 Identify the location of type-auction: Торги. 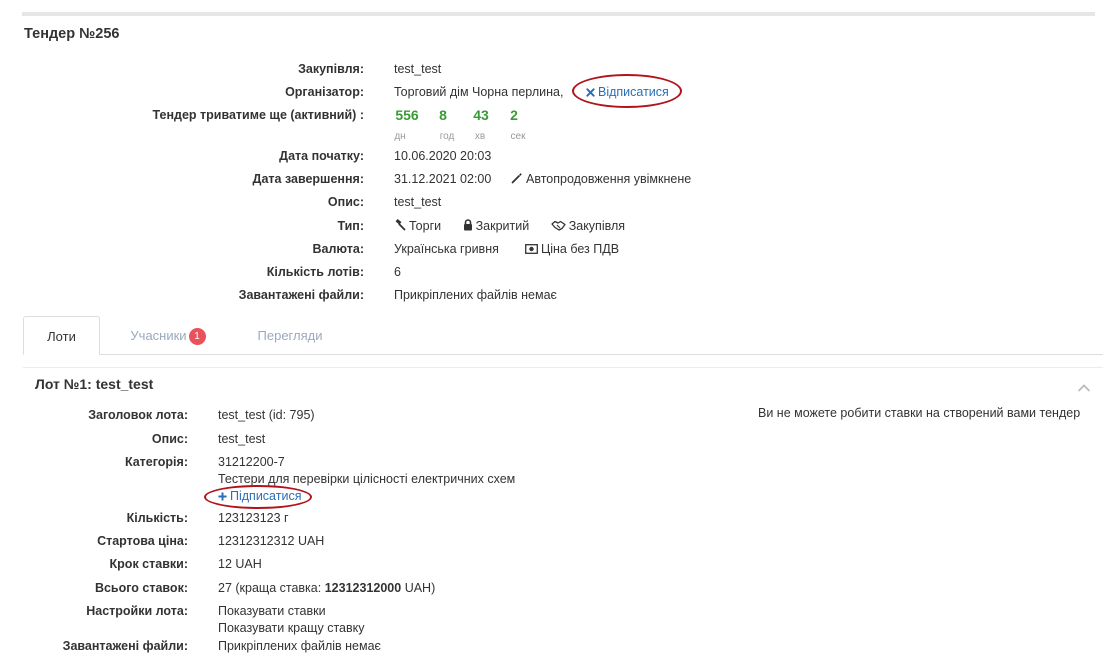
(419, 225).